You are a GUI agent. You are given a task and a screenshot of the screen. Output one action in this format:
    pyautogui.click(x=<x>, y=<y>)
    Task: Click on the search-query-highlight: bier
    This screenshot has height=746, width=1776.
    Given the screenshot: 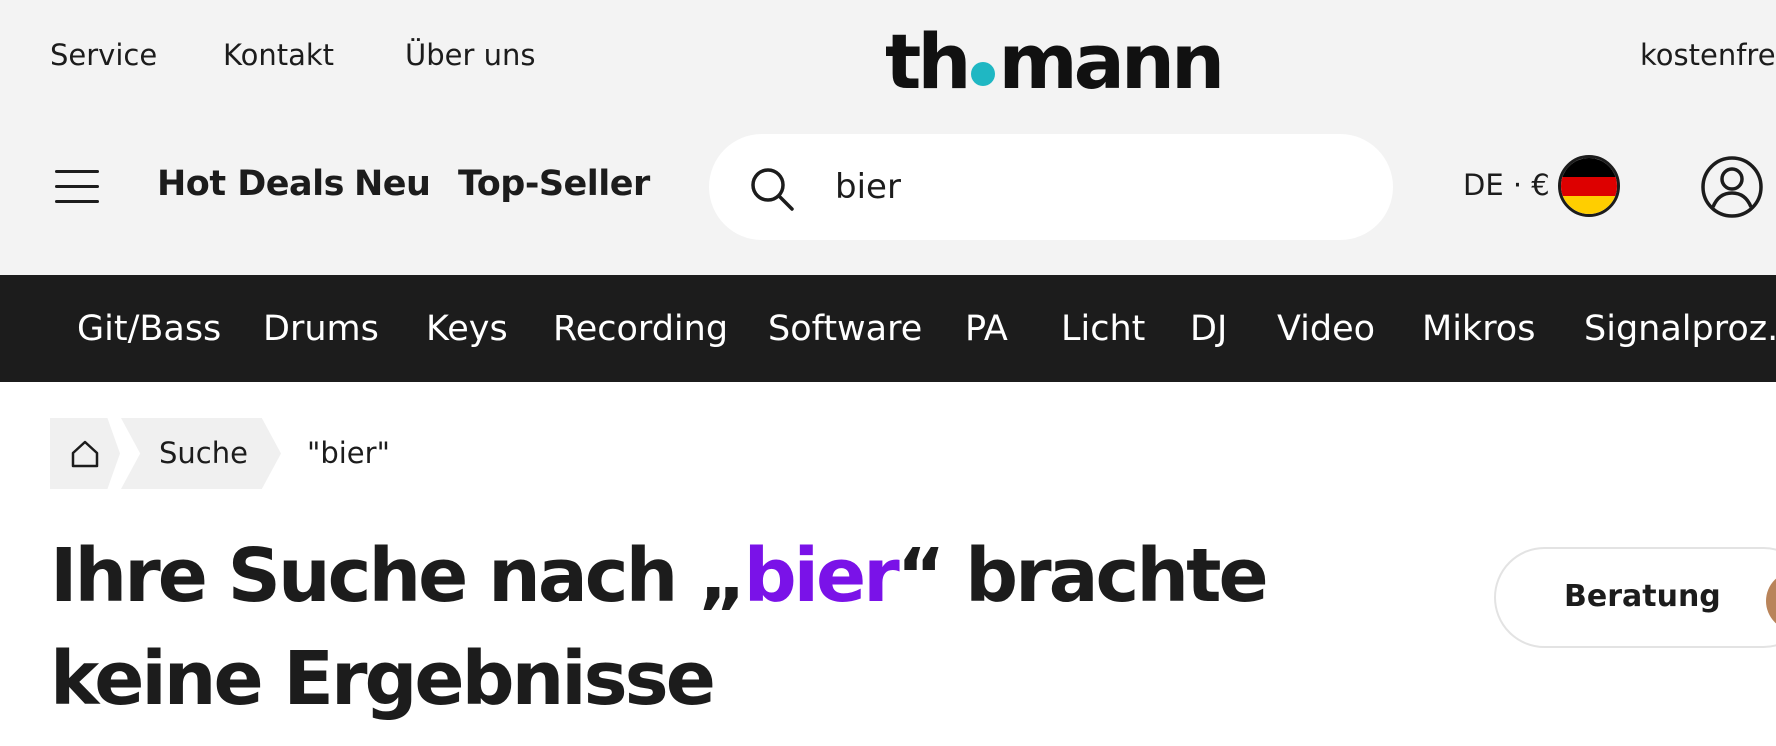 What is the action you would take?
    pyautogui.click(x=821, y=576)
    